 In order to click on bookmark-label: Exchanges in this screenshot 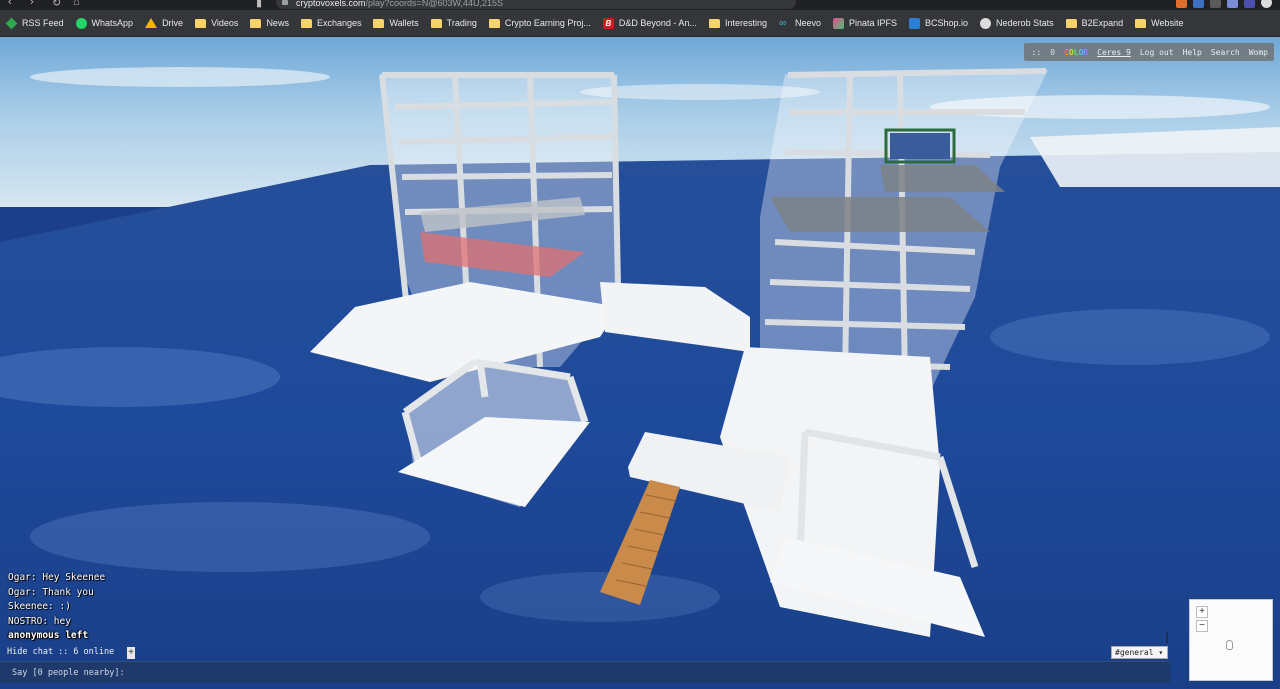, I will do `click(339, 23)`.